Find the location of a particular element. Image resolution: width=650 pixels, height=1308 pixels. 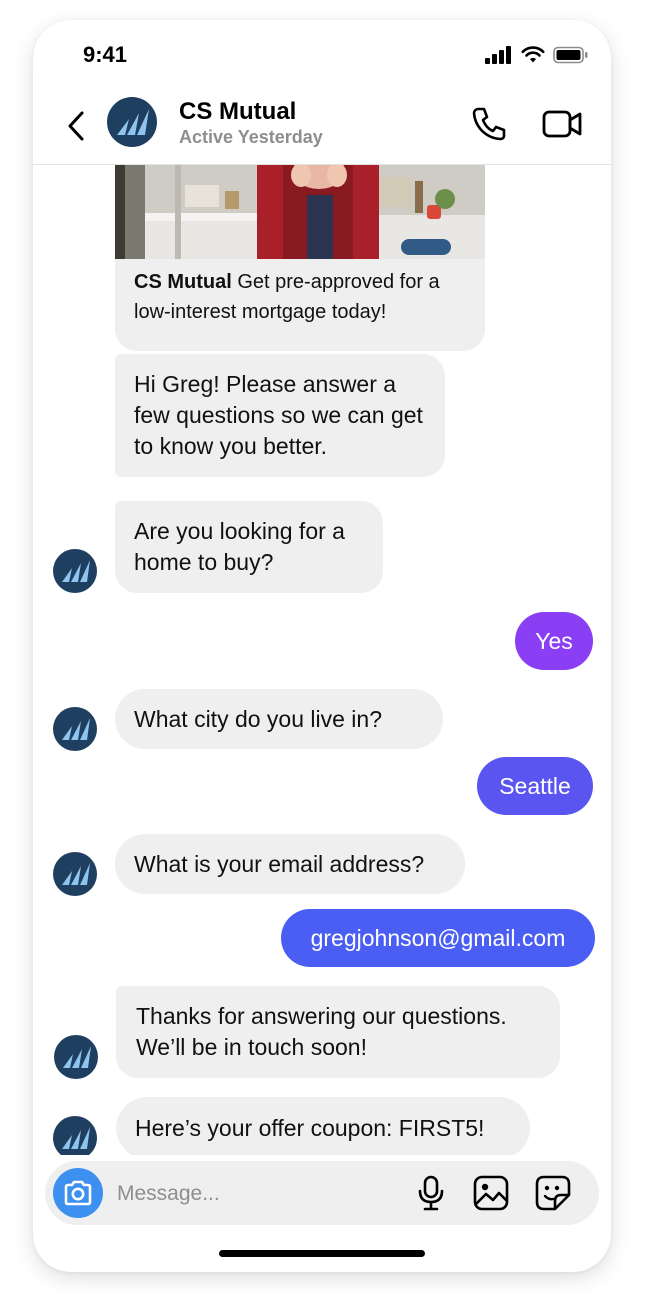

battery-icon is located at coordinates (570, 55).